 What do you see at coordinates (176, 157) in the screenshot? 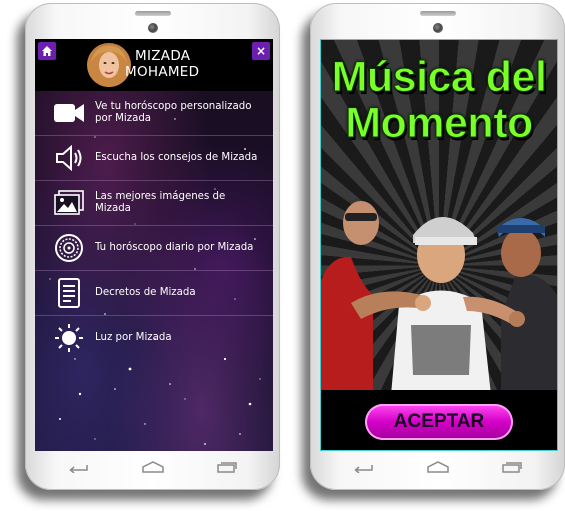
I see `menu-item-label: Escucha los consejos de Mizada` at bounding box center [176, 157].